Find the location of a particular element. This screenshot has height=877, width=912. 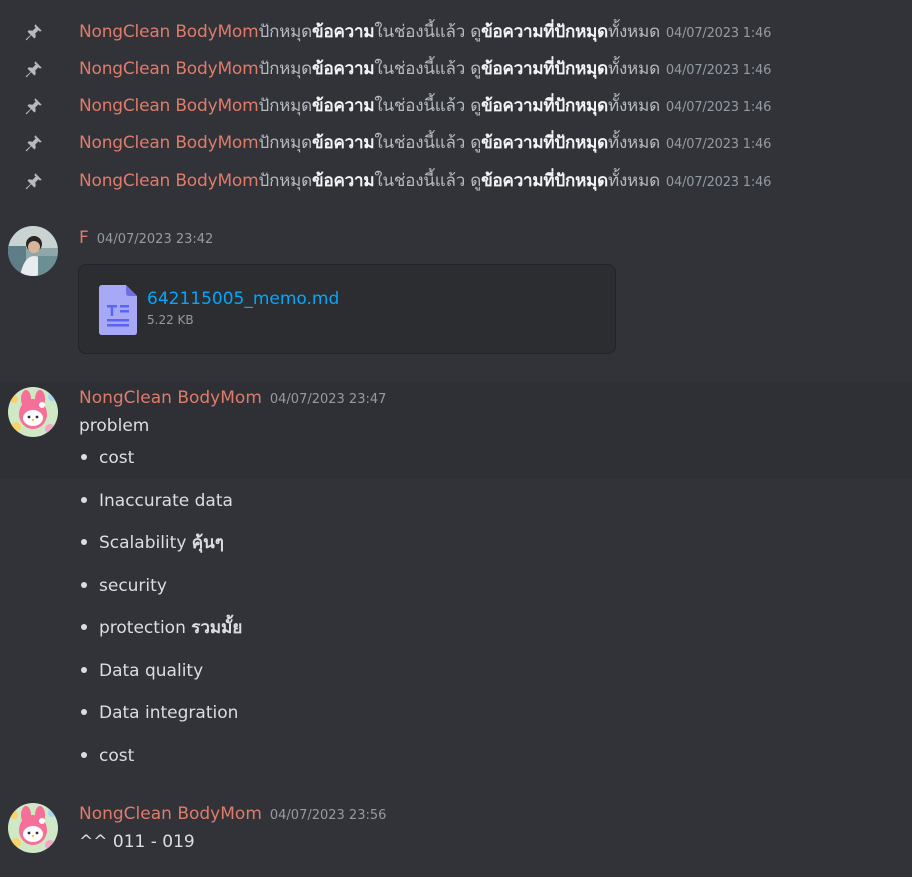

list-item: Data integration is located at coordinates (158, 713).